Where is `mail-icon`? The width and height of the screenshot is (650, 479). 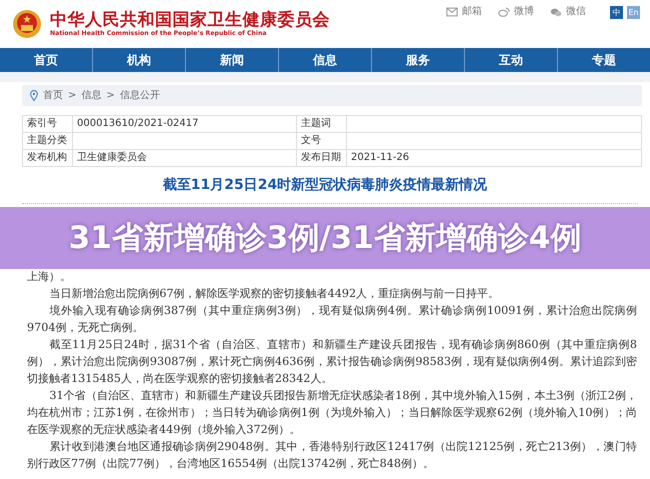 mail-icon is located at coordinates (452, 12).